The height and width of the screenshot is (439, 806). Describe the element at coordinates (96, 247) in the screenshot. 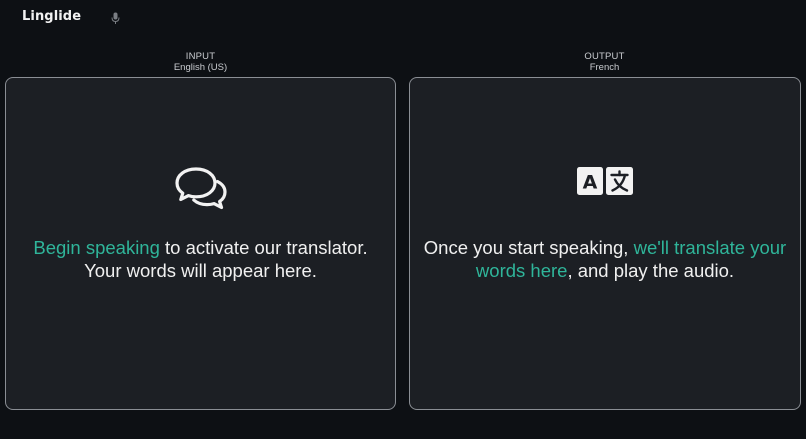

I see `input-message-accent: Begin speaking` at that location.